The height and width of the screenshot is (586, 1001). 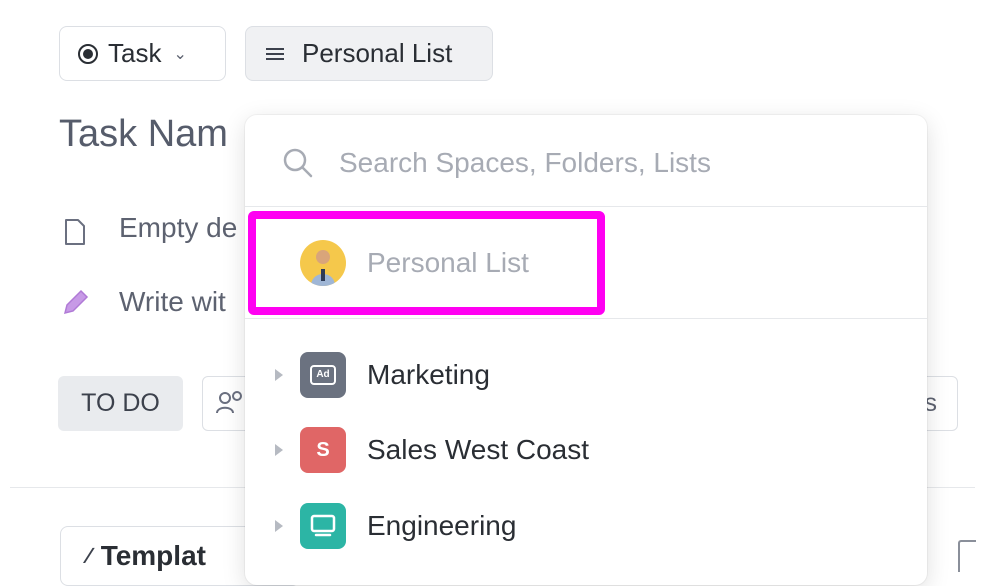 What do you see at coordinates (323, 450) in the screenshot?
I see `letter-s-icon: S` at bounding box center [323, 450].